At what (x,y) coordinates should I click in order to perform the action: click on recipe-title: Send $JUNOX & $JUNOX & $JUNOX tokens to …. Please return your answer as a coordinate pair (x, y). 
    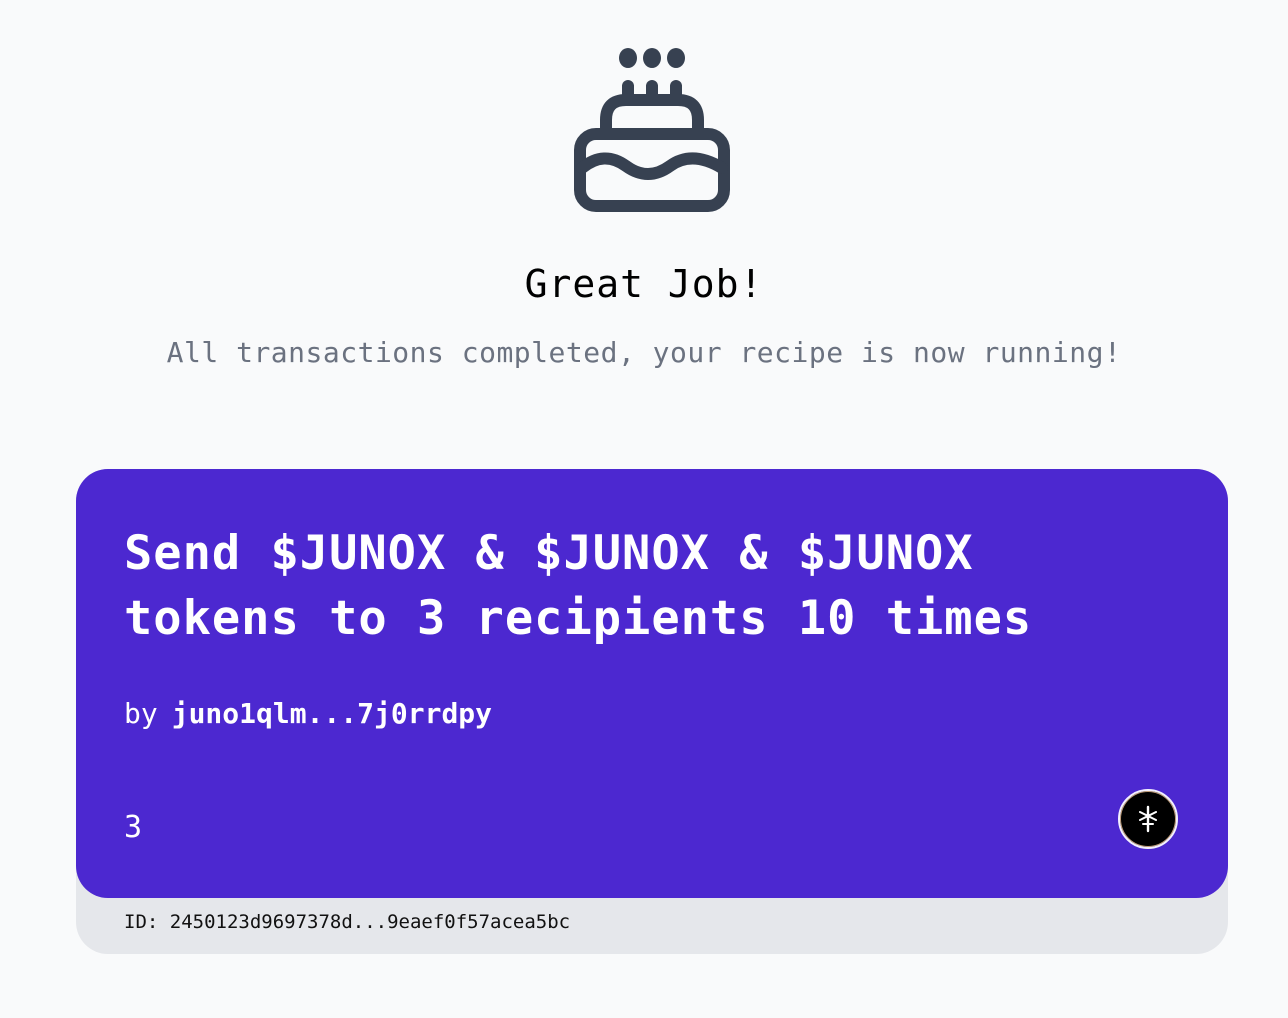
    Looking at the image, I should click on (578, 586).